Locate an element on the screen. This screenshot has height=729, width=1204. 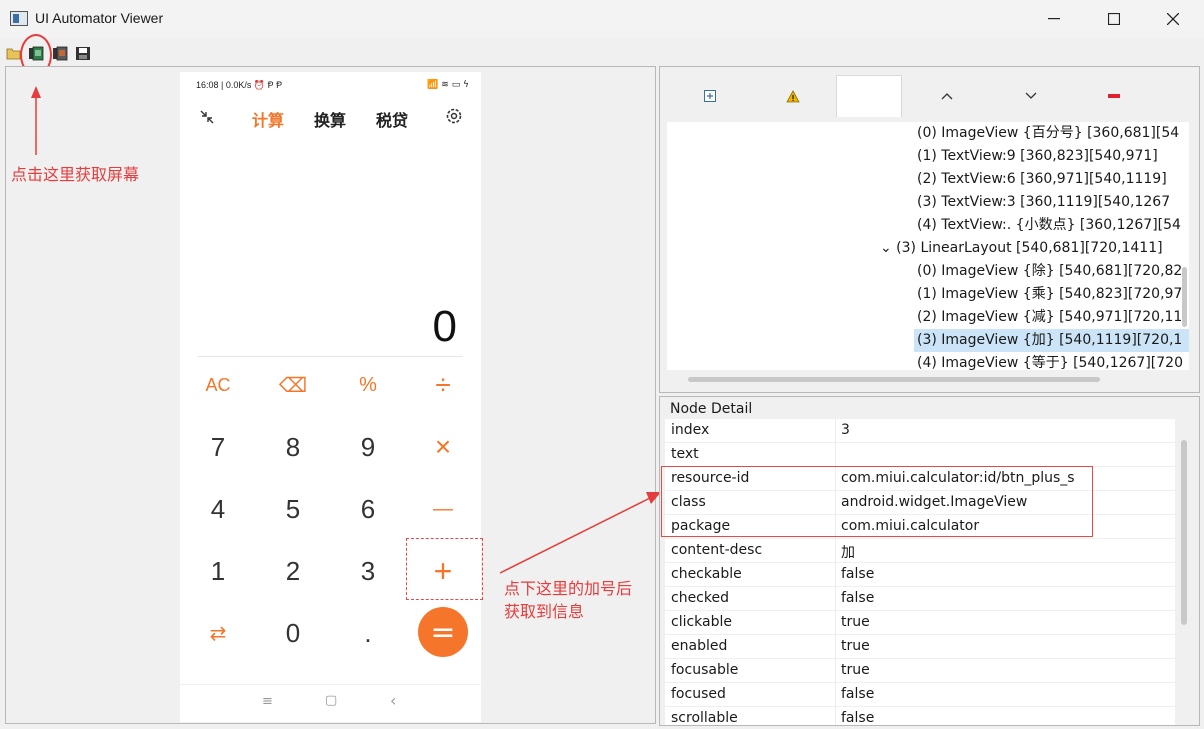
chevron-down-icon is located at coordinates (1031, 95).